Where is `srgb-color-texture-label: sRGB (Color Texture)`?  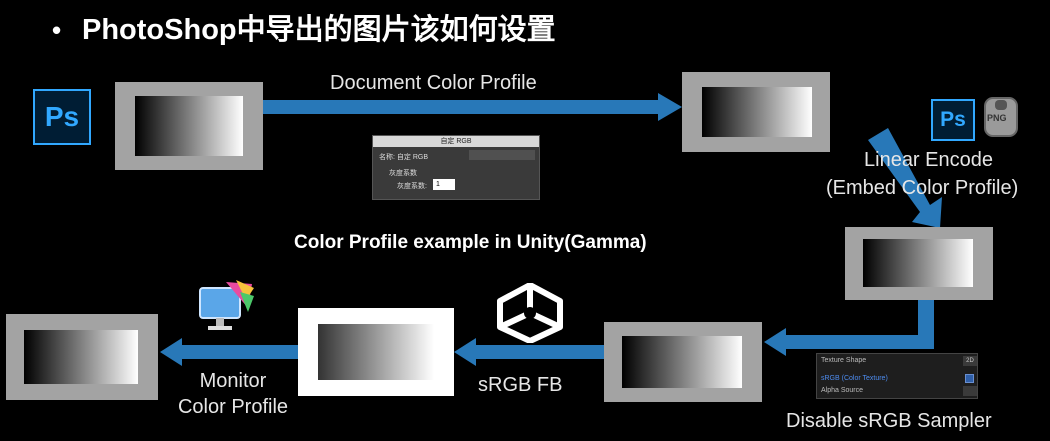 srgb-color-texture-label: sRGB (Color Texture) is located at coordinates (854, 378).